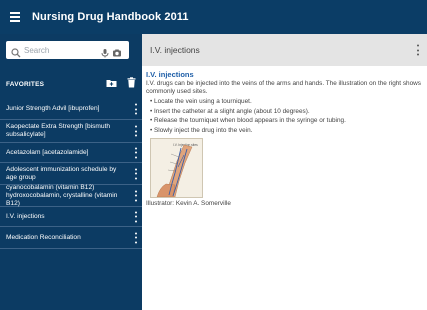  I want to click on procedure-step: • Locate the vein using a tourniquet., so click(201, 101).